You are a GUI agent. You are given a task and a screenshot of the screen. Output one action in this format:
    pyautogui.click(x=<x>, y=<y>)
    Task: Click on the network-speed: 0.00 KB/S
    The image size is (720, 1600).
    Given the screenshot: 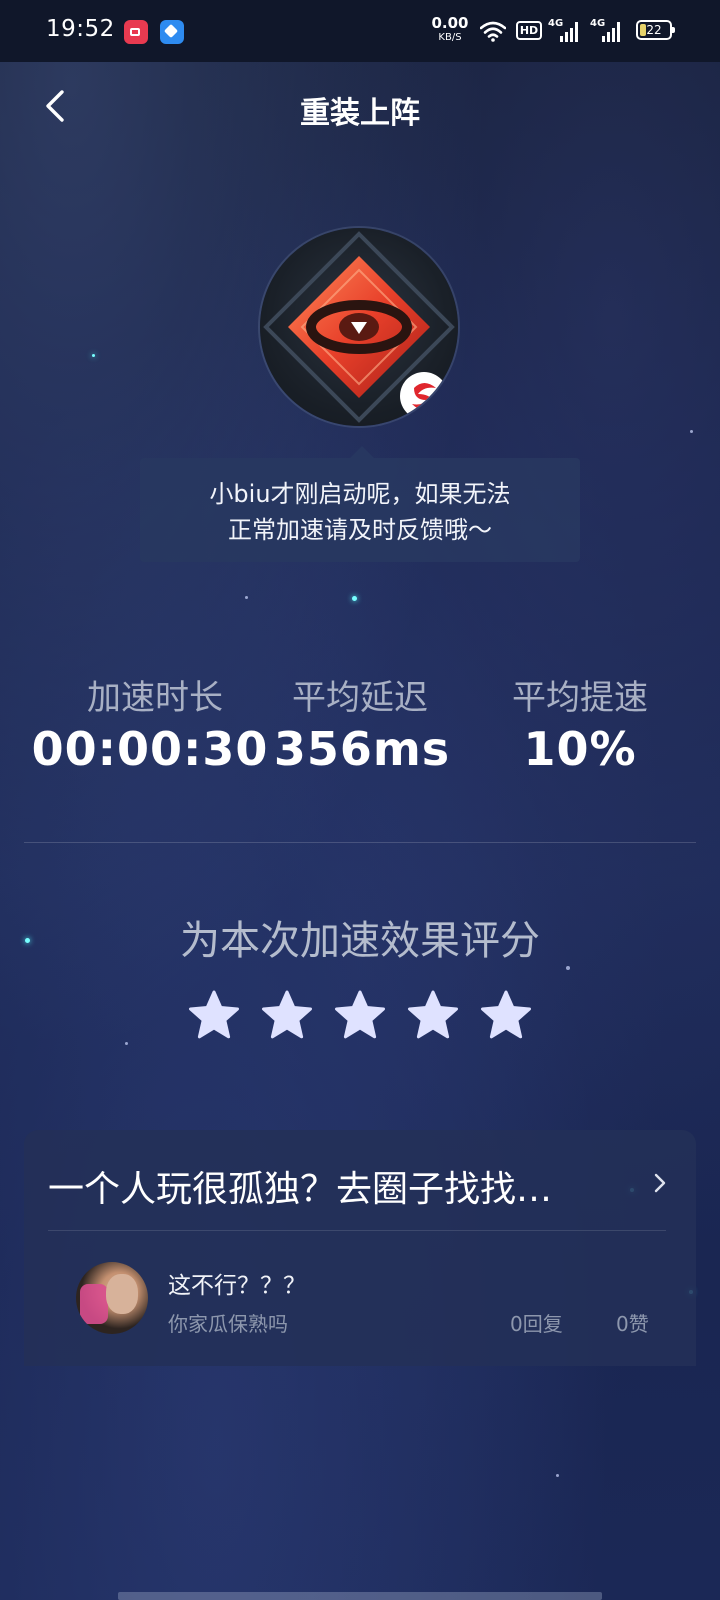 What is the action you would take?
    pyautogui.click(x=450, y=29)
    